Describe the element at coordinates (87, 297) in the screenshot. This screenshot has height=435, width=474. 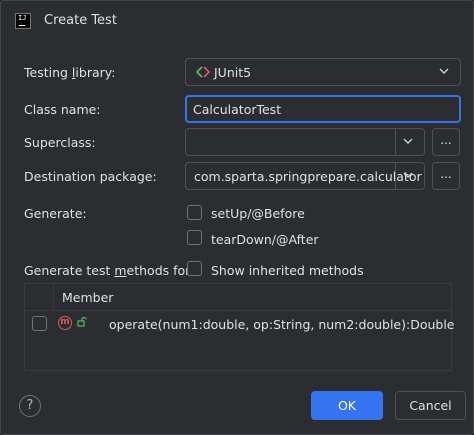
I see `member-column-header: Member` at that location.